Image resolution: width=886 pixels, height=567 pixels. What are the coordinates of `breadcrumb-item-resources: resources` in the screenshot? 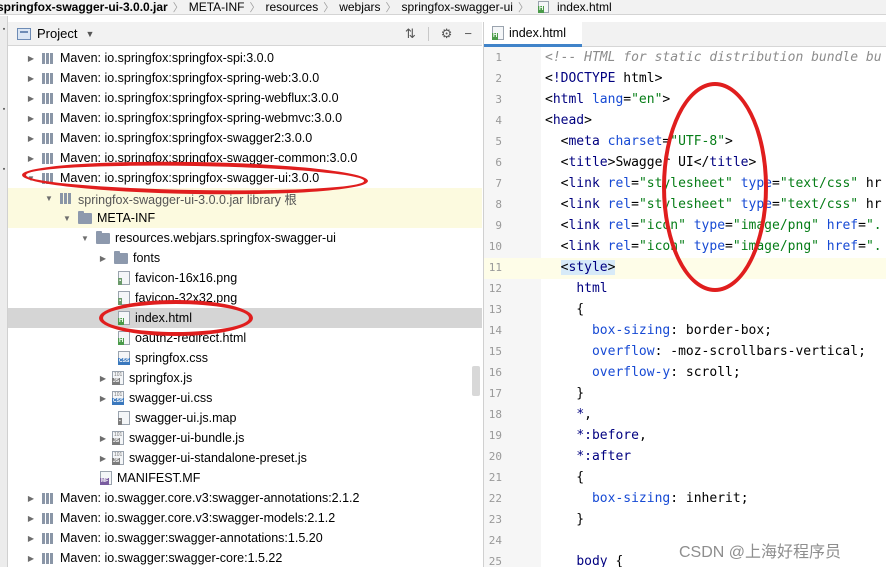 It's located at (292, 7).